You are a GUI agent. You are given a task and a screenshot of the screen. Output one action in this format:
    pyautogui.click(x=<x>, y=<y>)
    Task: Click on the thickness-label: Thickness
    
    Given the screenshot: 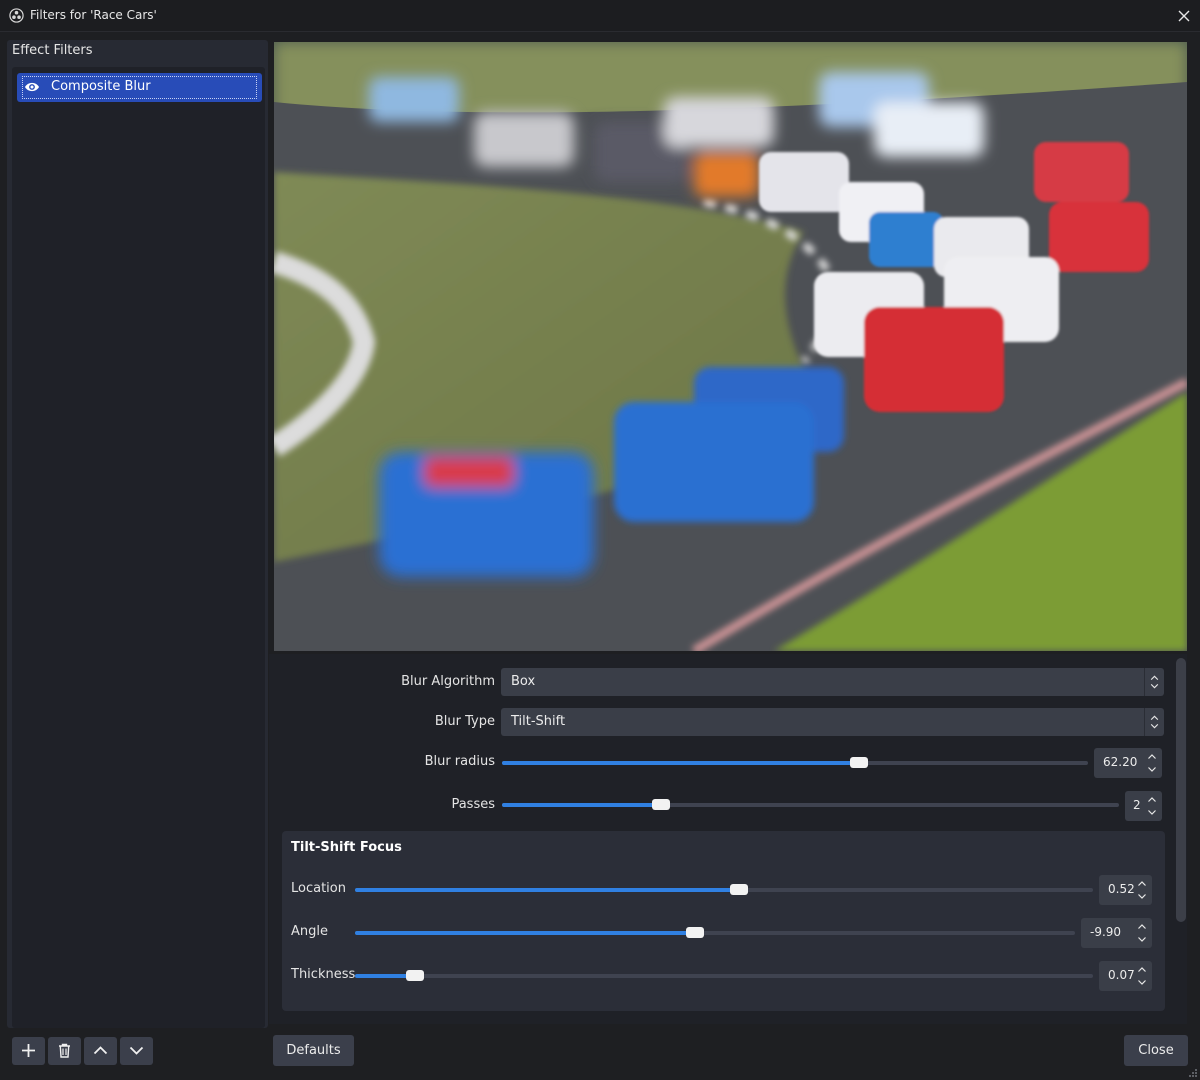 What is the action you would take?
    pyautogui.click(x=323, y=974)
    